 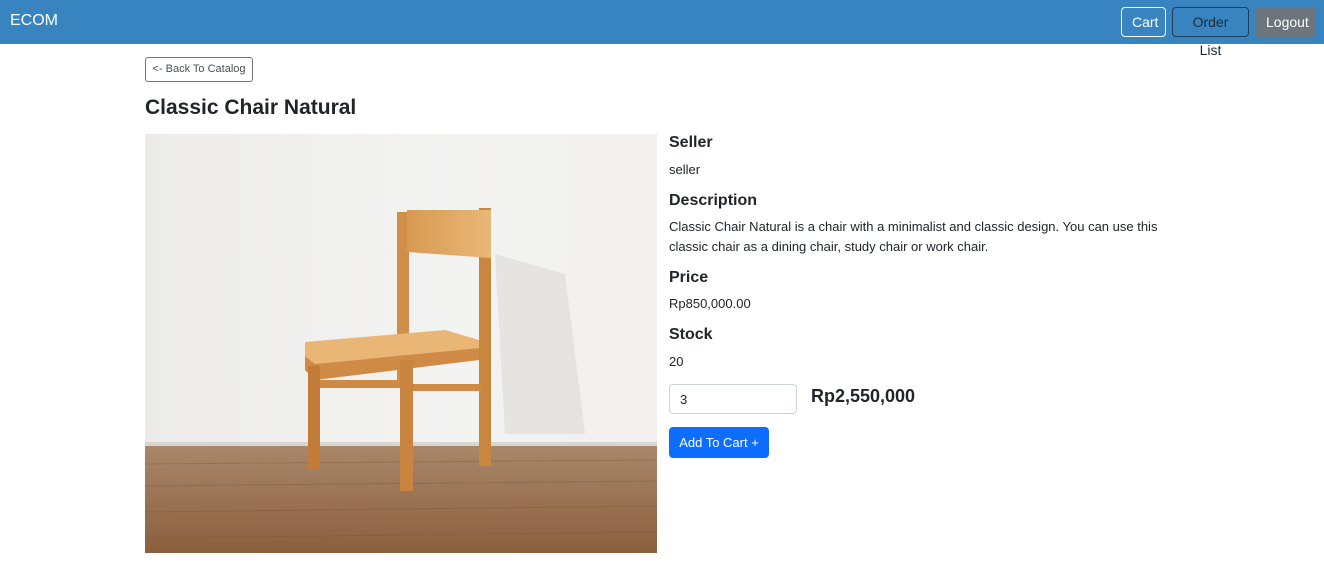 What do you see at coordinates (676, 361) in the screenshot?
I see `stock-value: 20` at bounding box center [676, 361].